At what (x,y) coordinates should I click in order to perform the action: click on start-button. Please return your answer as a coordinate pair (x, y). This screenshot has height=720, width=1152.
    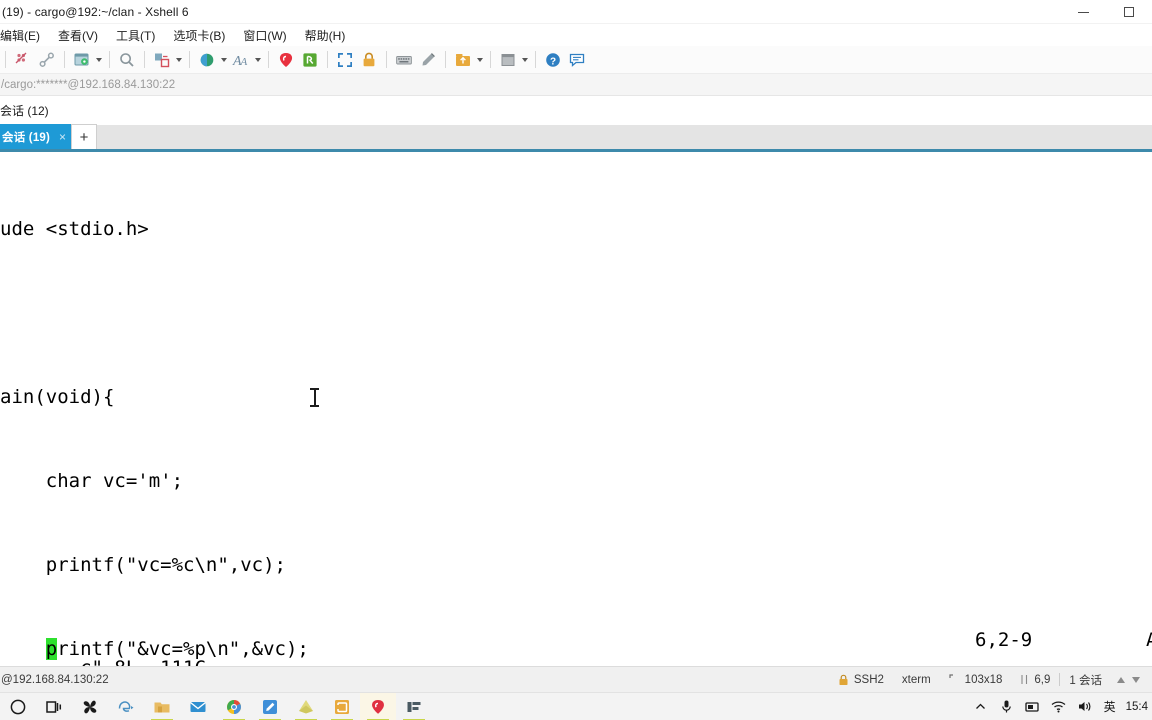
    Looking at the image, I should click on (18, 706).